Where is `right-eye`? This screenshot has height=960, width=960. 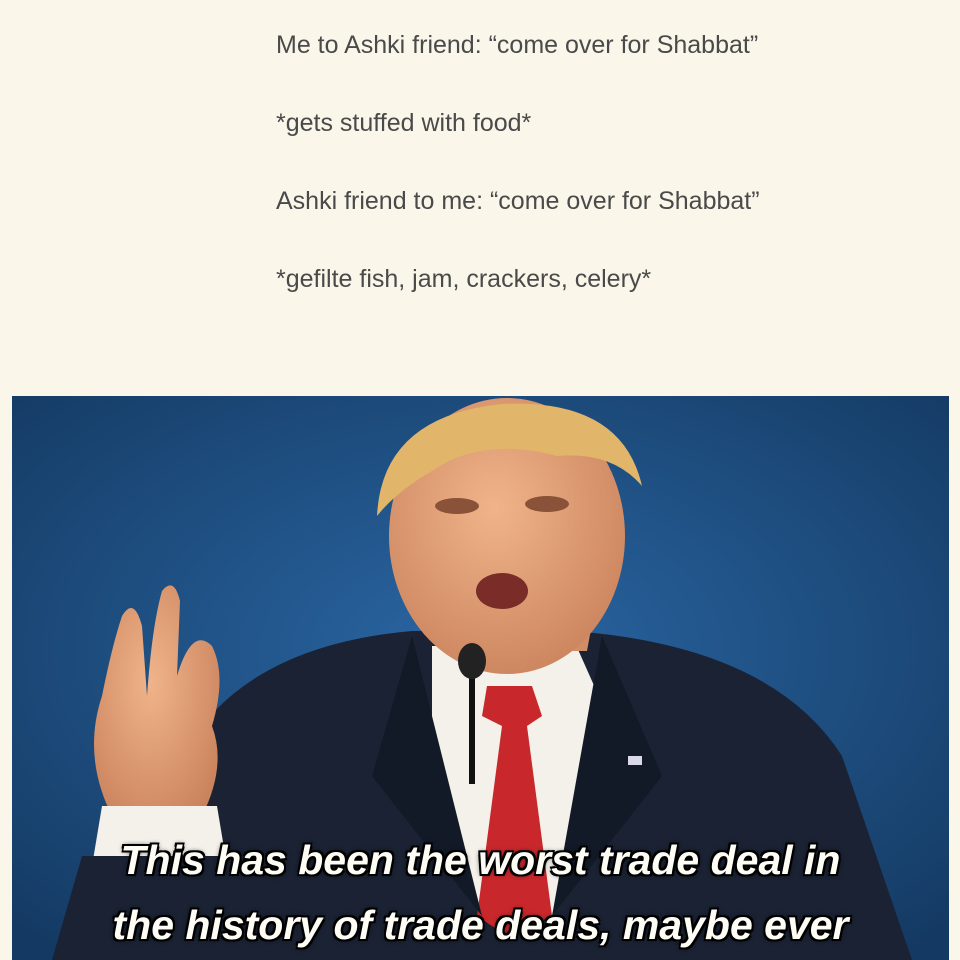 right-eye is located at coordinates (547, 504).